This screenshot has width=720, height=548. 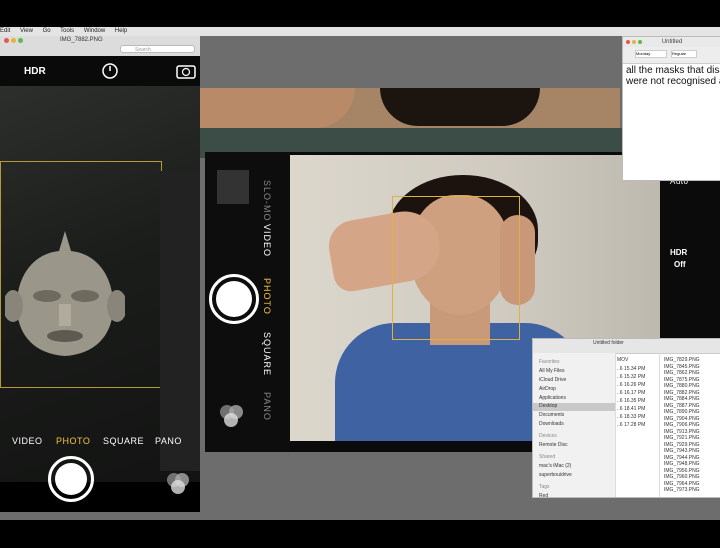 What do you see at coordinates (233, 187) in the screenshot?
I see `thumbnail` at bounding box center [233, 187].